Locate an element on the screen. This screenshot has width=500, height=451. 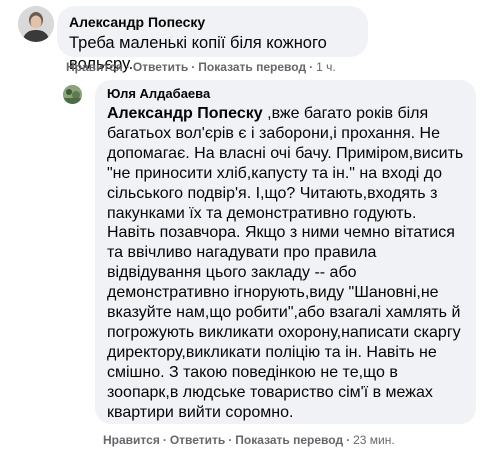
reply-author: Юля Алдабаева is located at coordinates (285, 94).